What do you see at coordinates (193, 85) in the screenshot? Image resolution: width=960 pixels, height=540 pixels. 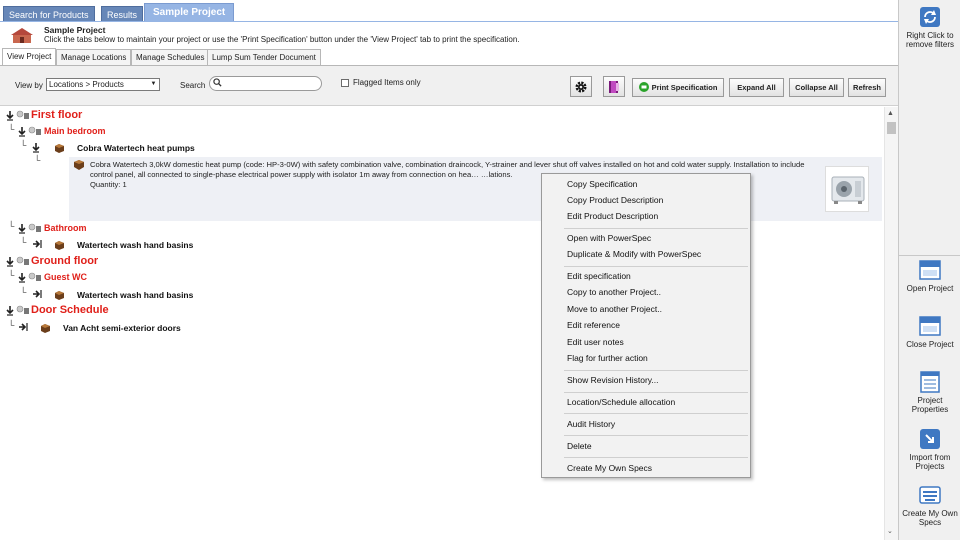 I see `search-label: Search` at bounding box center [193, 85].